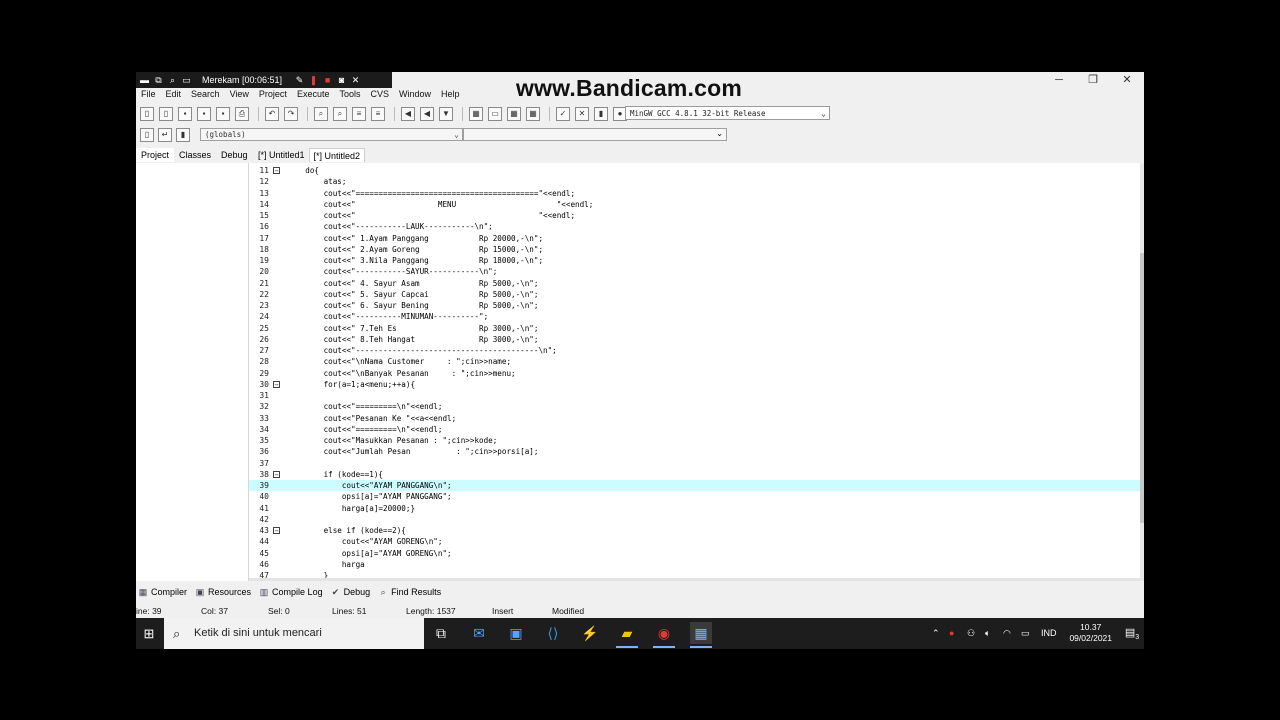 The height and width of the screenshot is (720, 1280). I want to click on bandicam-minimize-icon: ▬, so click(144, 80).